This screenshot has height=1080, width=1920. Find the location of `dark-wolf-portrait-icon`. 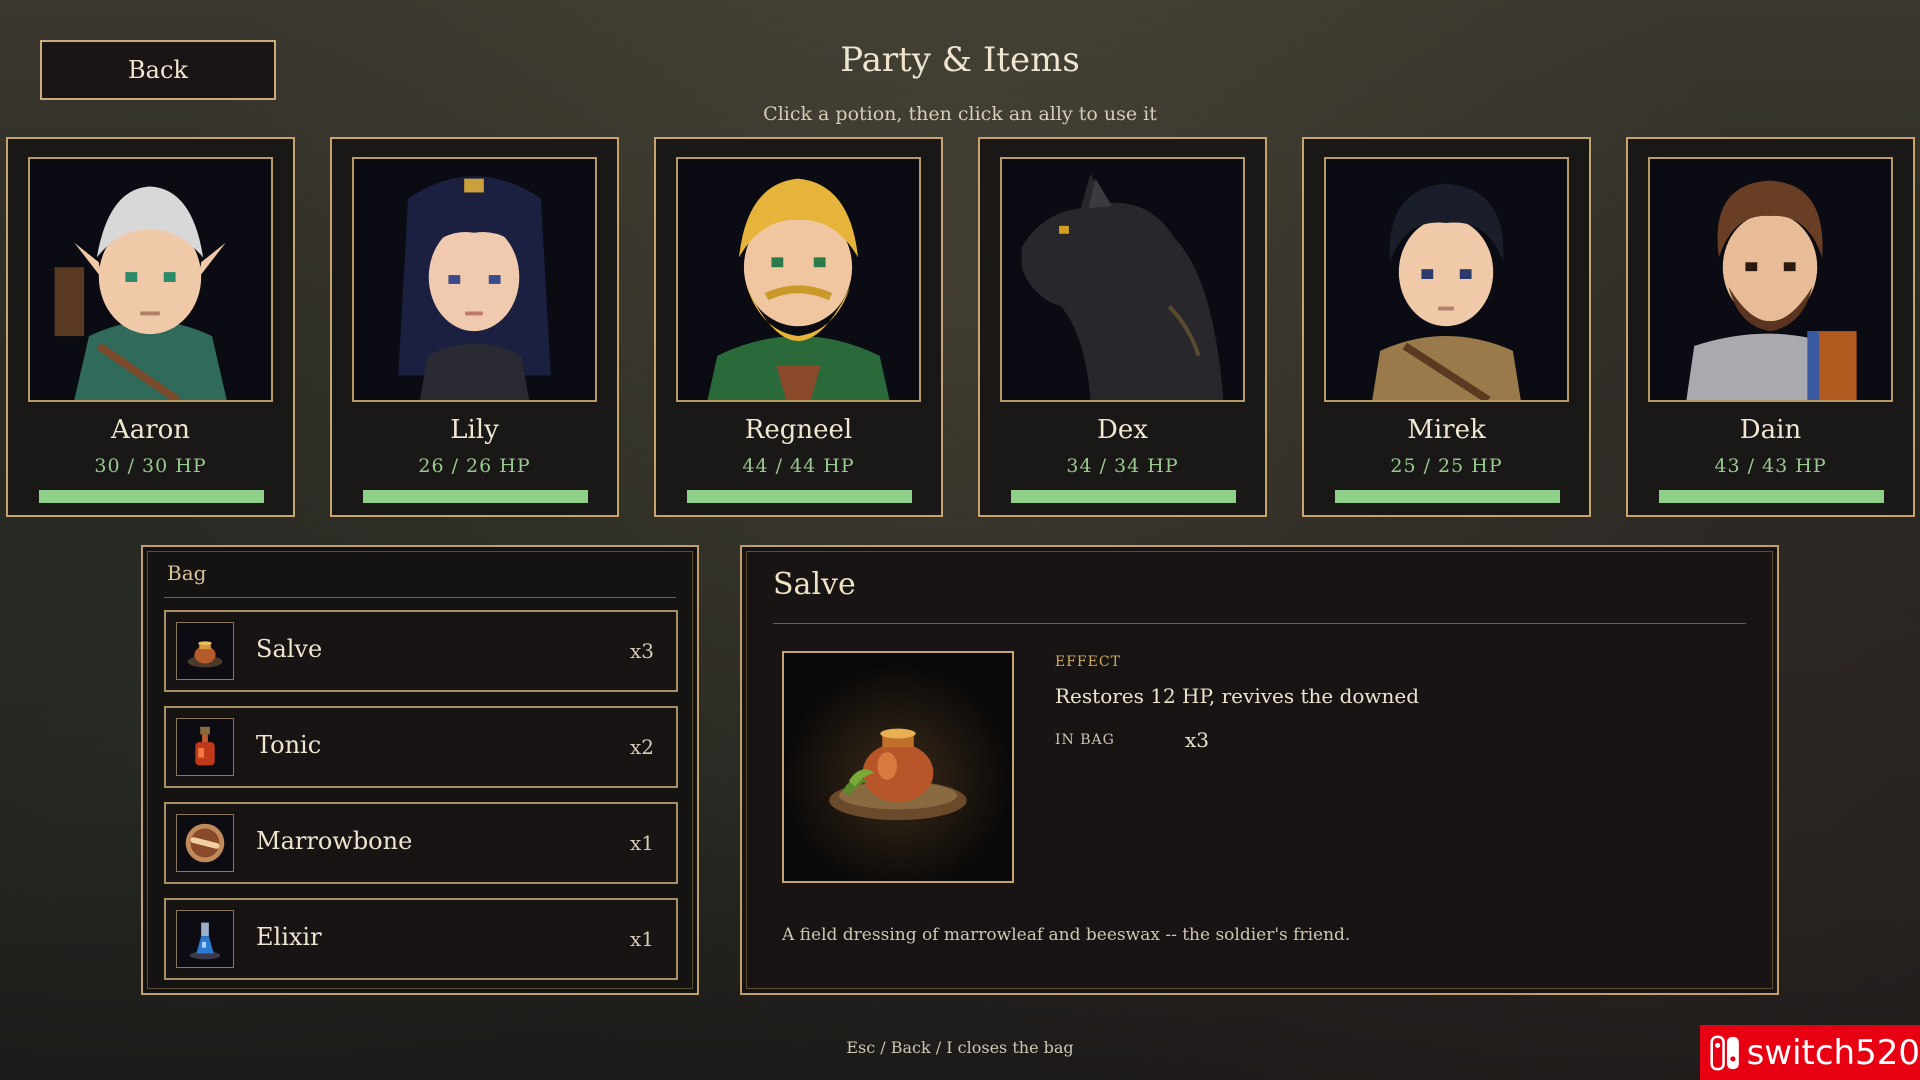

dark-wolf-portrait-icon is located at coordinates (1122, 279).